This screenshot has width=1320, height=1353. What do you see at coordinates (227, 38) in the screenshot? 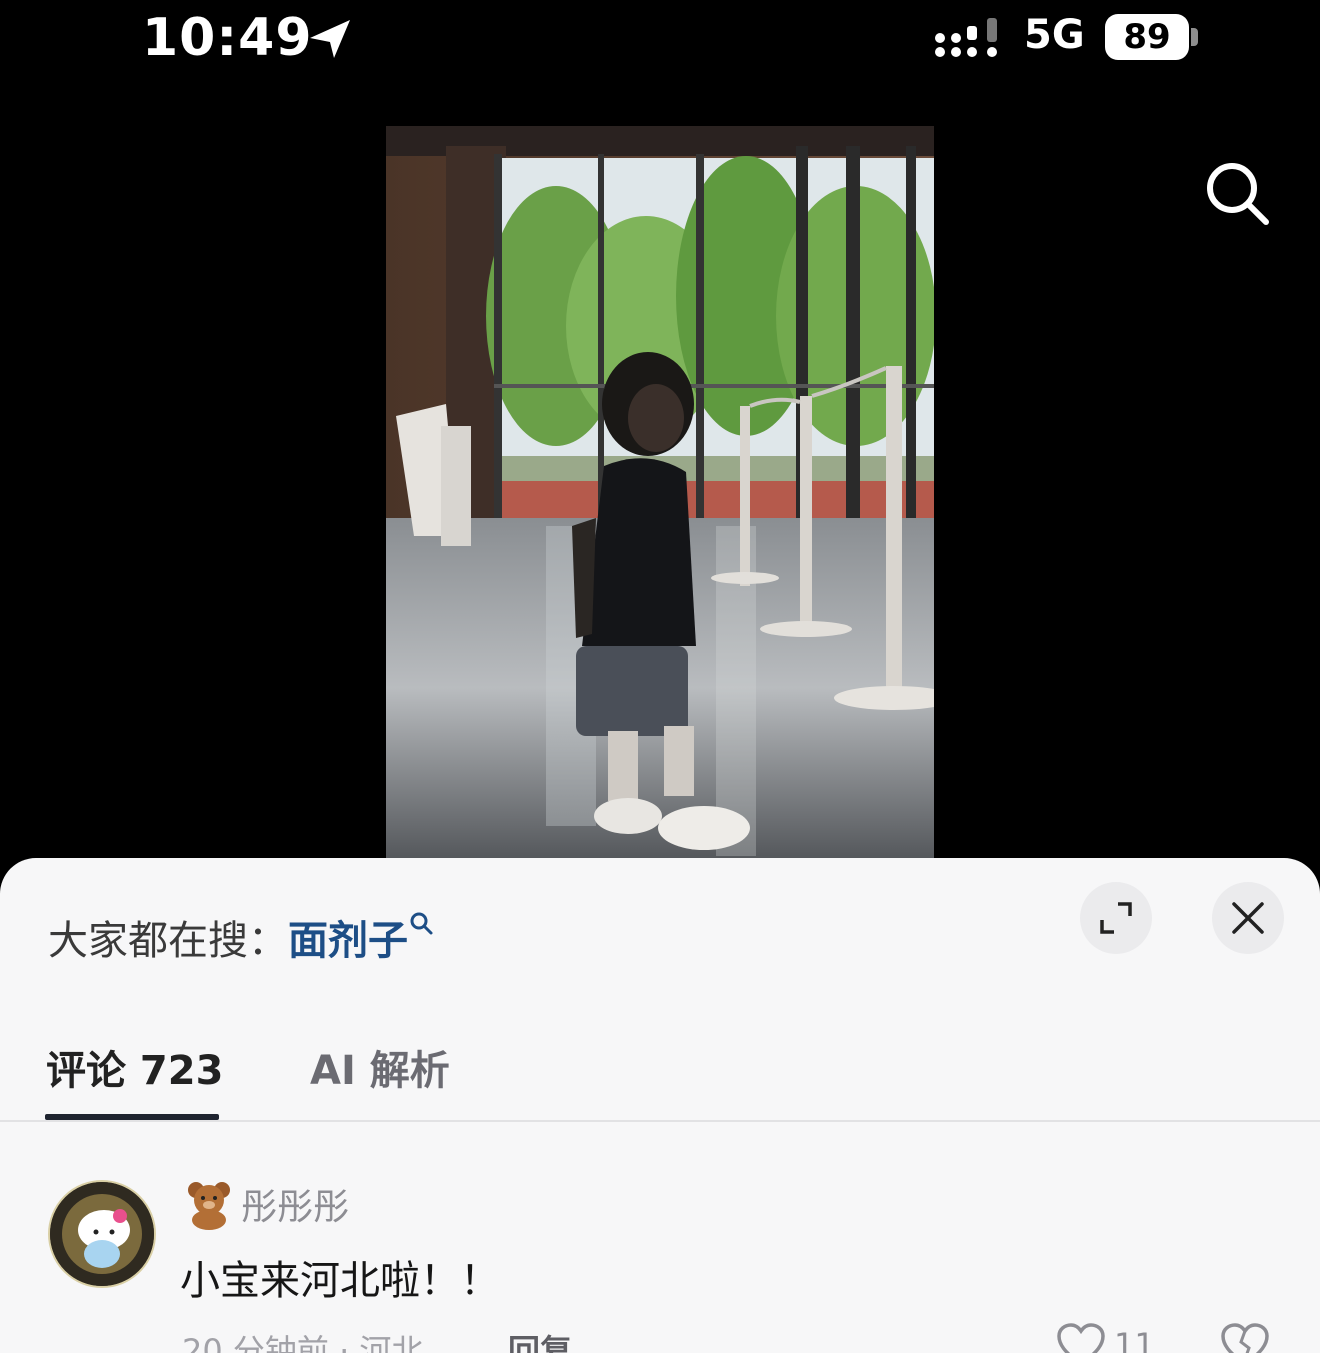
I see `status-time: 10:49` at bounding box center [227, 38].